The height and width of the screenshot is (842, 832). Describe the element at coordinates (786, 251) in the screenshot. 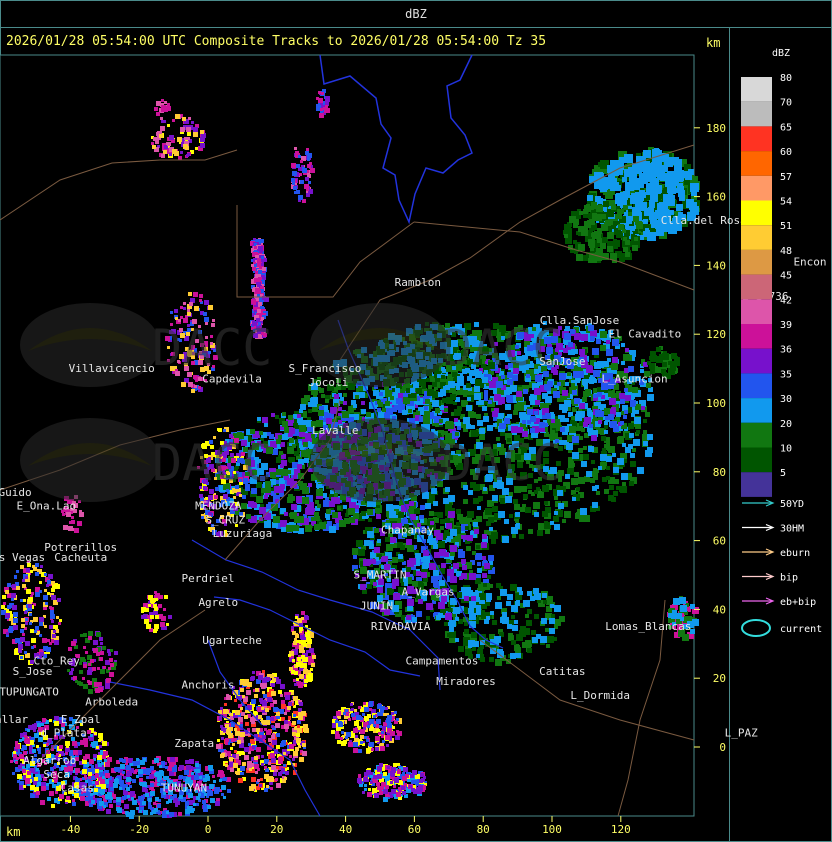

I see `legend-value: 48` at that location.